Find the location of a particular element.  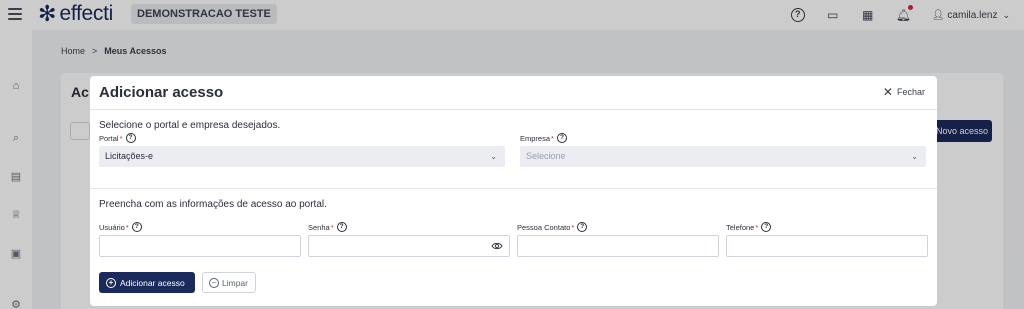

contato-label: Pessoa Contato * ? is located at coordinates (552, 227).